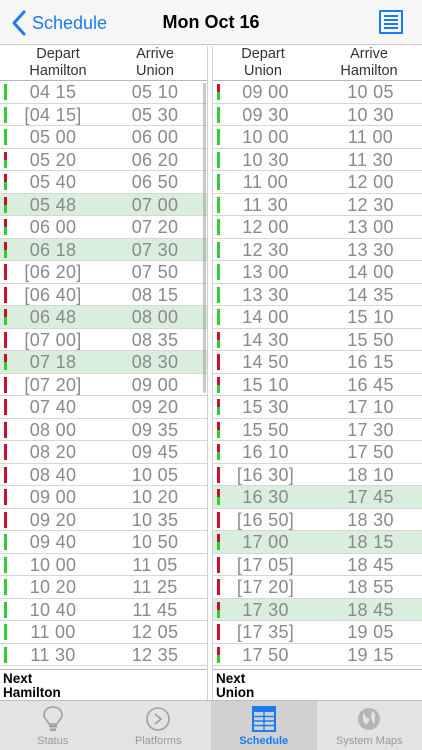  Describe the element at coordinates (370, 159) in the screenshot. I see `arrive-time: 11 30` at that location.